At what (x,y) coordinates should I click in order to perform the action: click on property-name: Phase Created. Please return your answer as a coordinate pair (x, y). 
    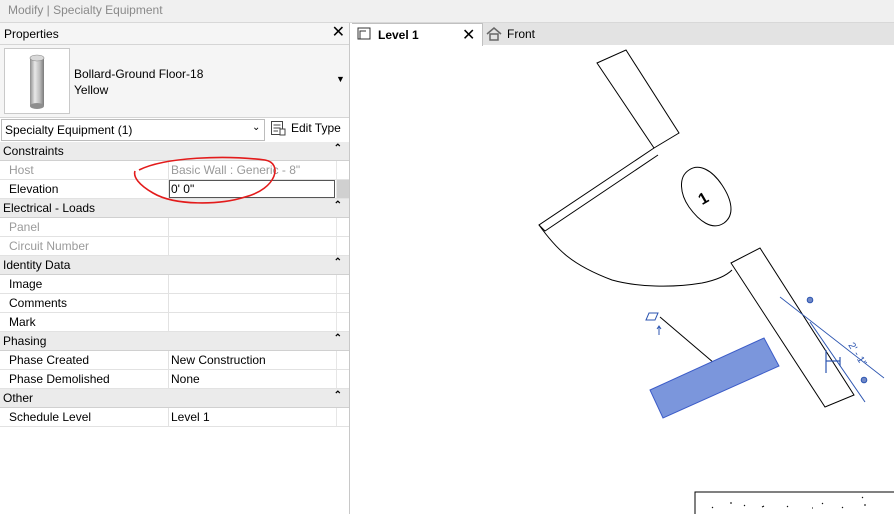
    Looking at the image, I should click on (49, 360).